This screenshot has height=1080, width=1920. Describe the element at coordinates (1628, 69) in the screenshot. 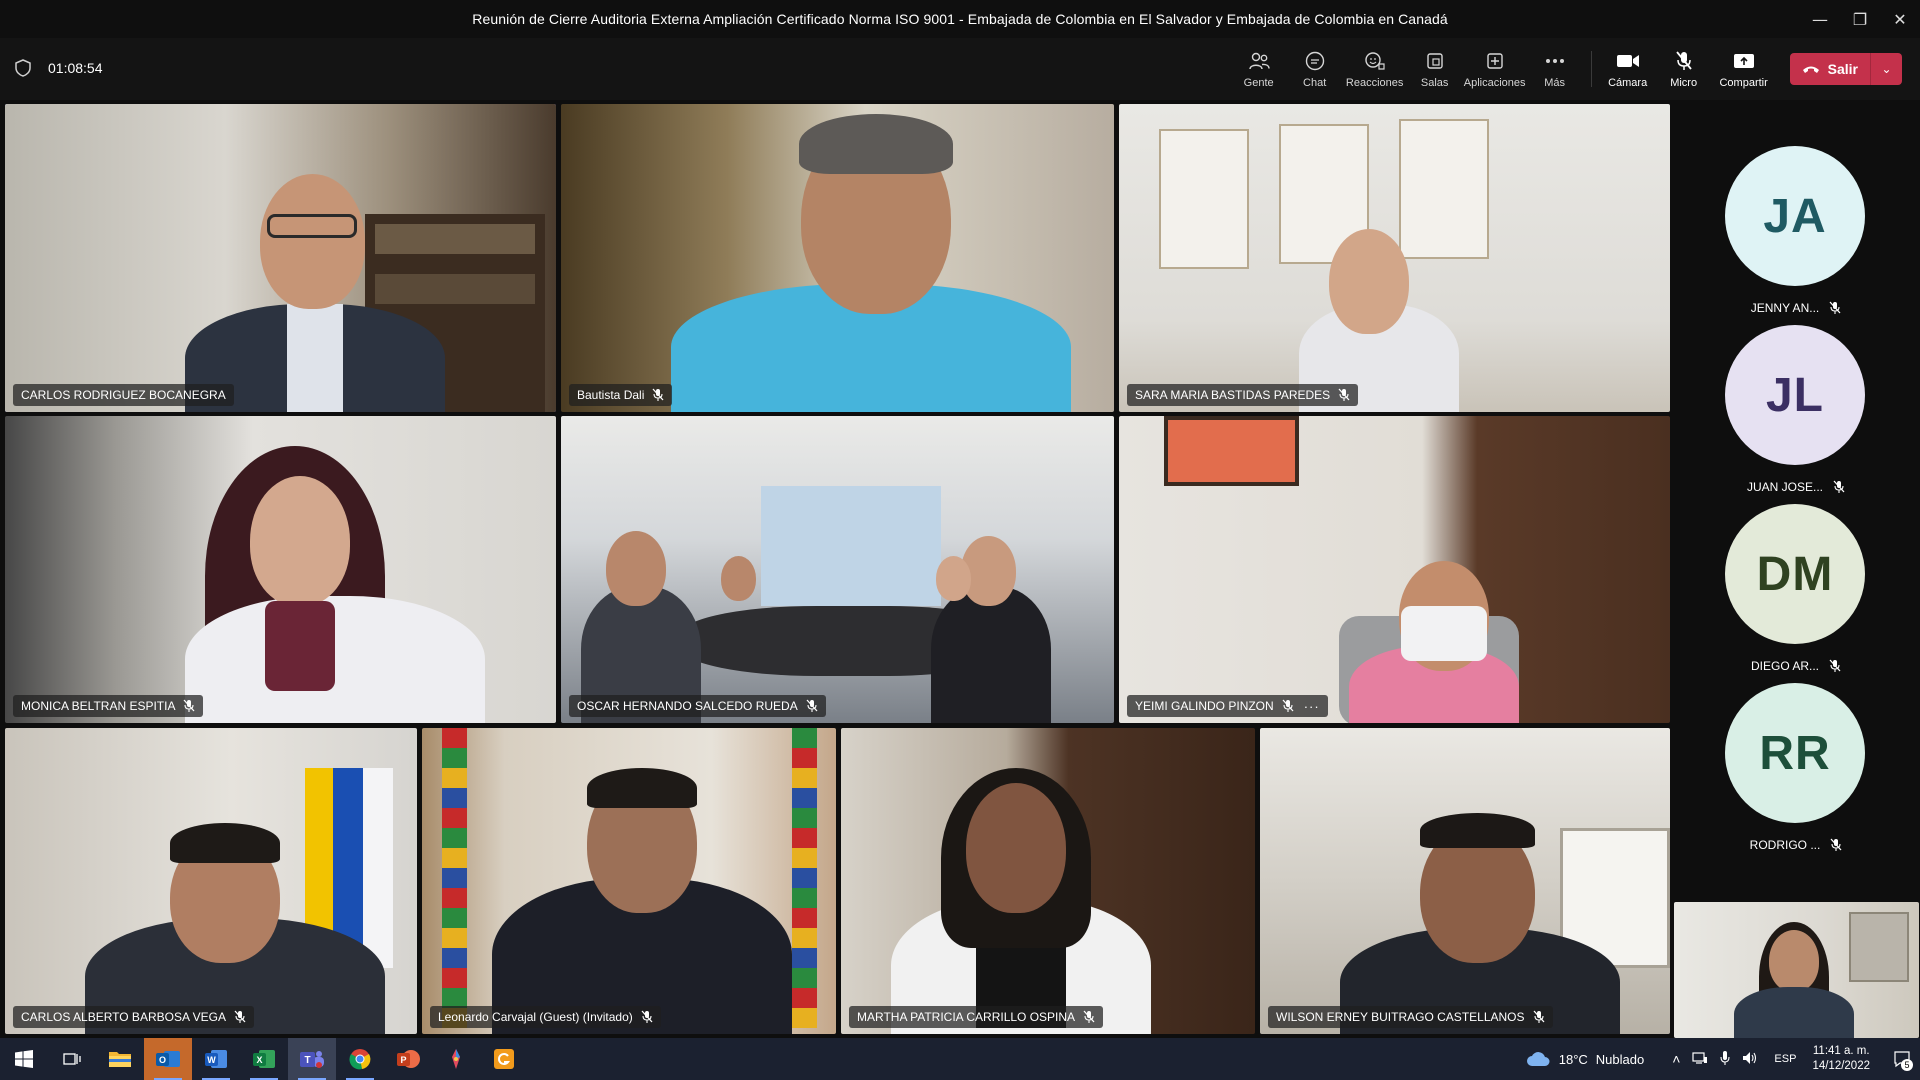

I see `camera-button: Cámara` at that location.